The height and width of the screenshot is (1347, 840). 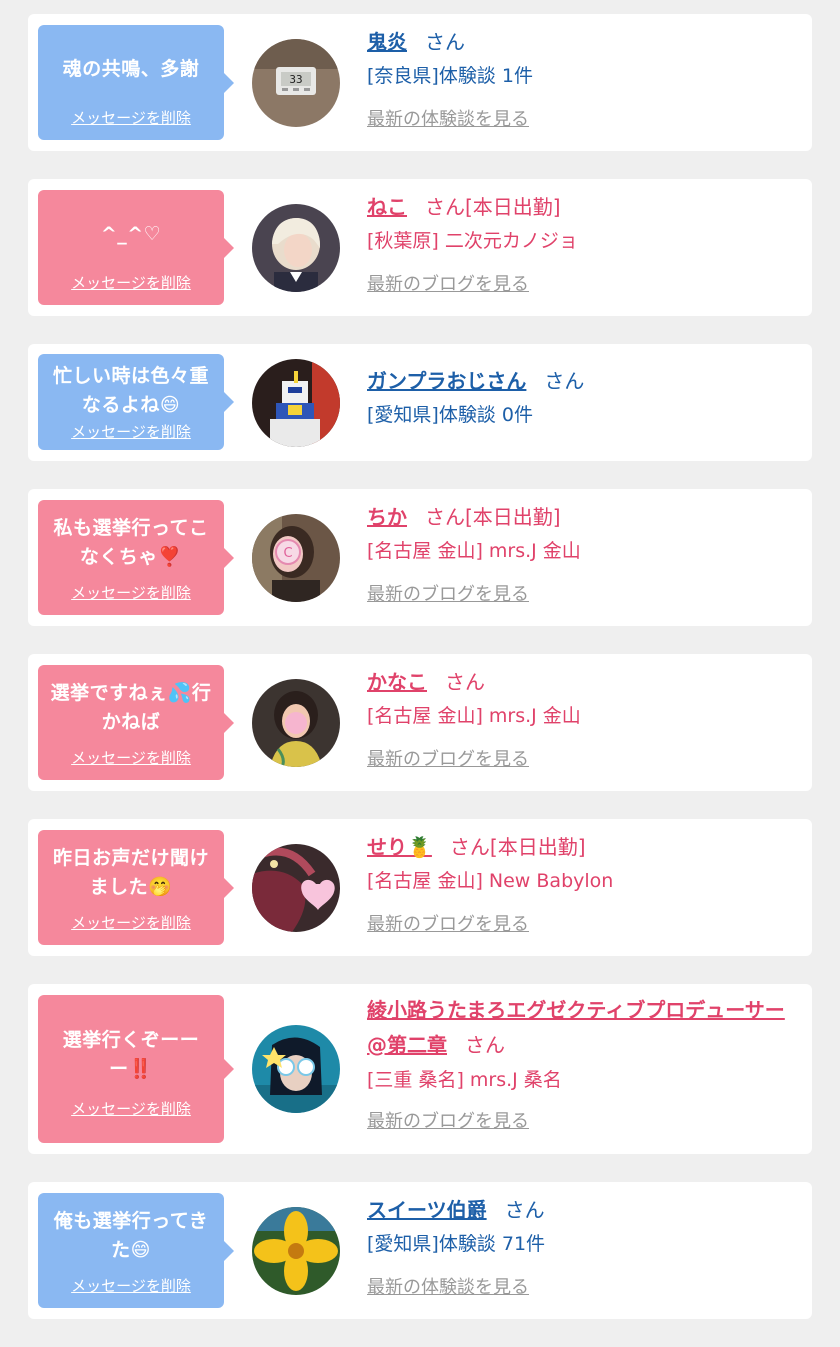 I want to click on message-text: 昨日お声だけ聞けました🤭, so click(x=130, y=872).